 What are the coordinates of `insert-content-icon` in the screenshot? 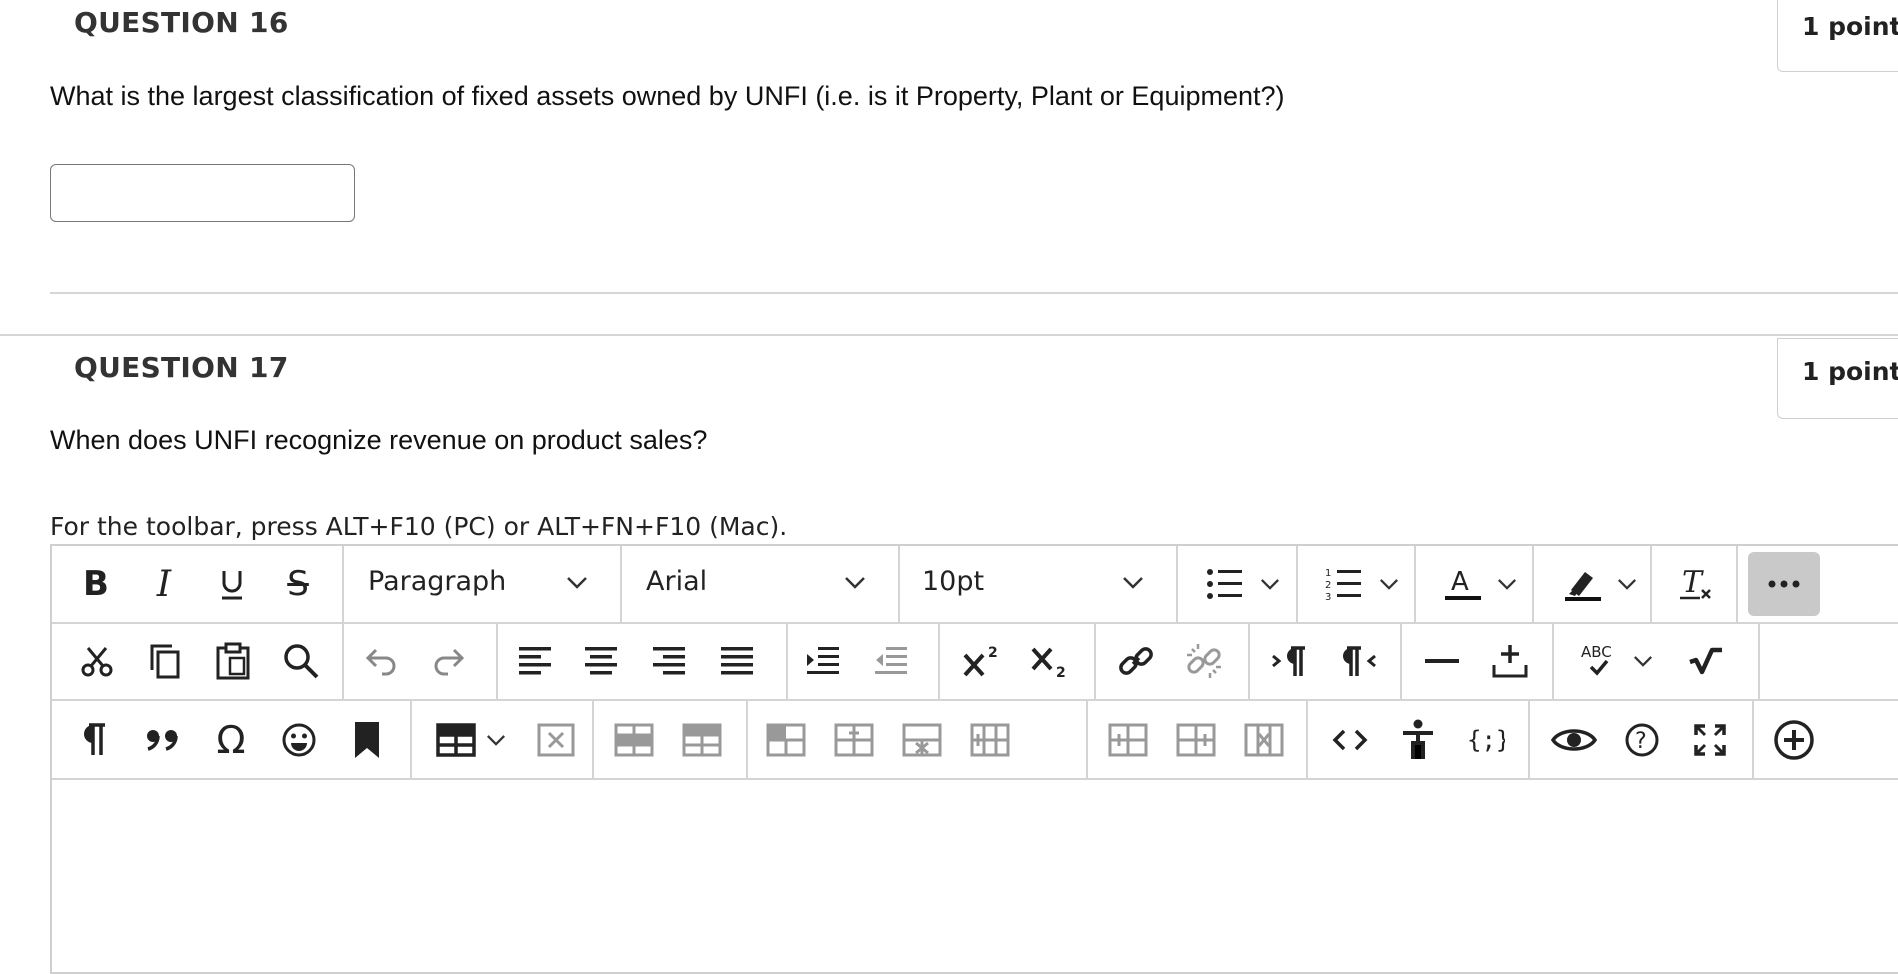 It's located at (1510, 661).